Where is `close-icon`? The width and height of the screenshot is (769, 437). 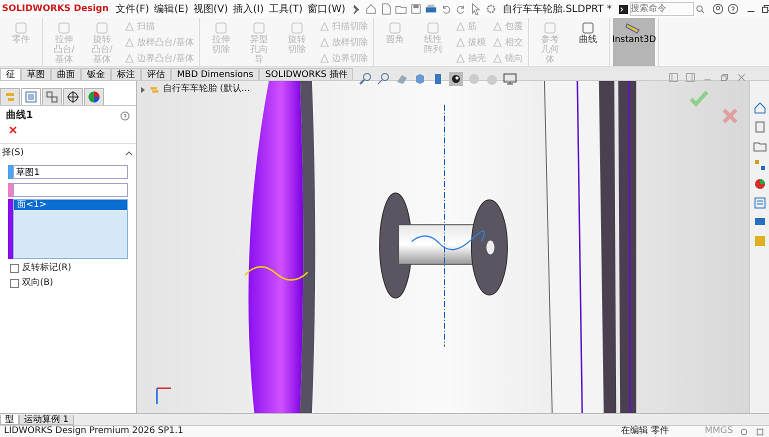 close-icon is located at coordinates (741, 77).